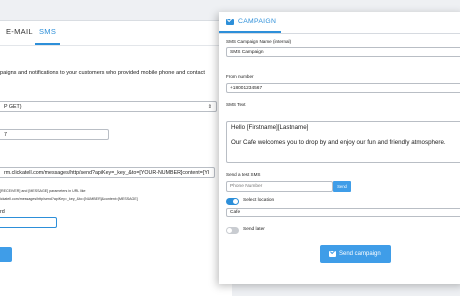 The image size is (460, 296). Describe the element at coordinates (342, 186) in the screenshot. I see `send-test-button: Send` at that location.